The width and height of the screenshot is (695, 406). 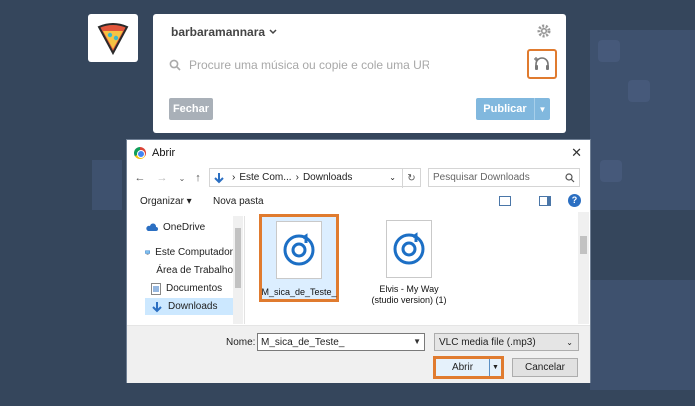 I want to click on close-icon: ✕, so click(x=576, y=153).